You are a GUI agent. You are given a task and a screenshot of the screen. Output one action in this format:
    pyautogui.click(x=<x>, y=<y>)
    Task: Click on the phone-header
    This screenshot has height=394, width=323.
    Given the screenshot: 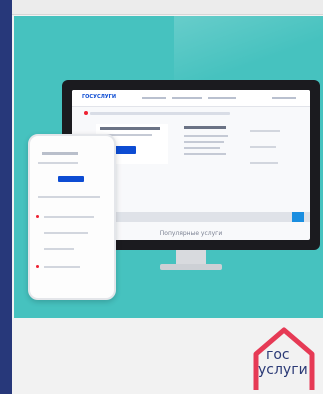 What is the action you would take?
    pyautogui.click(x=60, y=153)
    